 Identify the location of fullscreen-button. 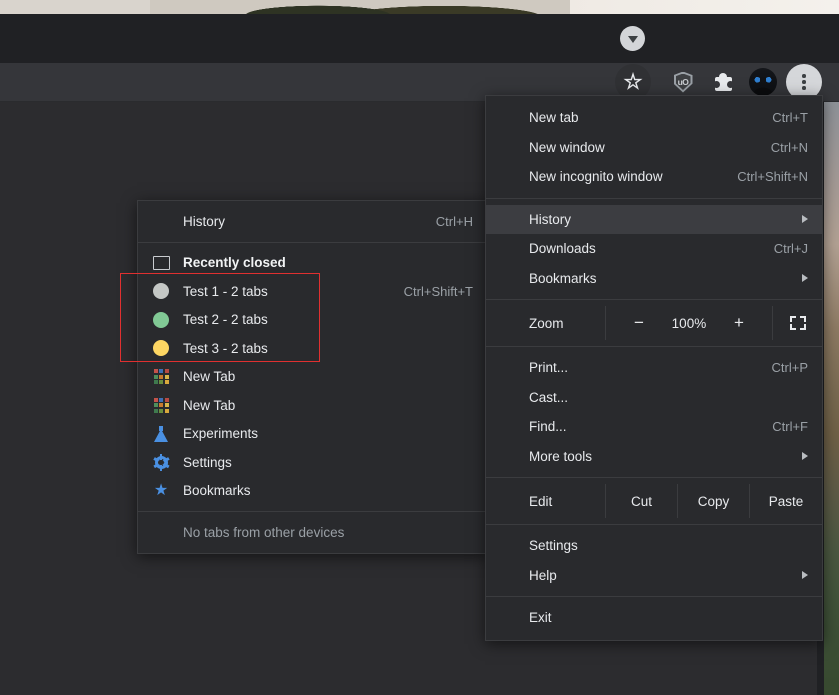
(797, 323).